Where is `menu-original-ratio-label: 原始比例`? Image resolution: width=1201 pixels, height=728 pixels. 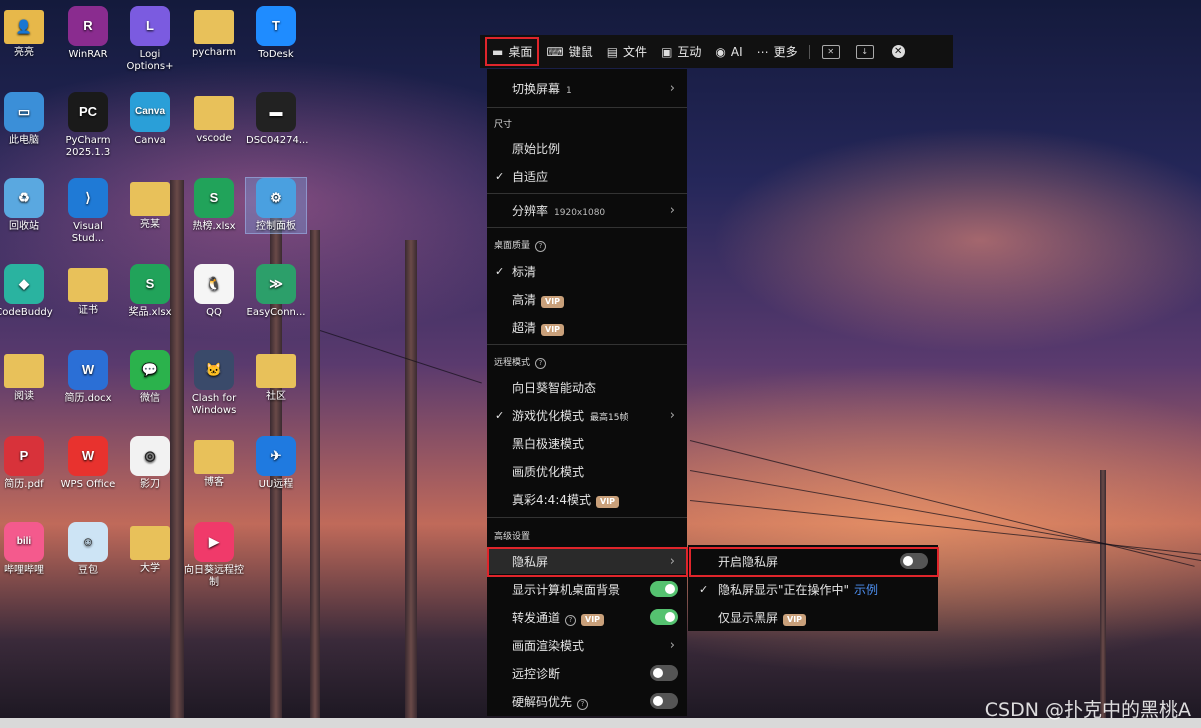 menu-original-ratio-label: 原始比例 is located at coordinates (536, 148).